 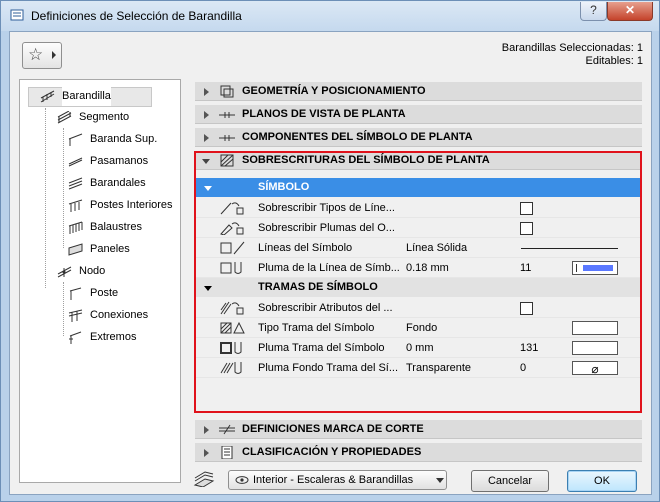 I want to click on geometry-icon, so click(x=227, y=91).